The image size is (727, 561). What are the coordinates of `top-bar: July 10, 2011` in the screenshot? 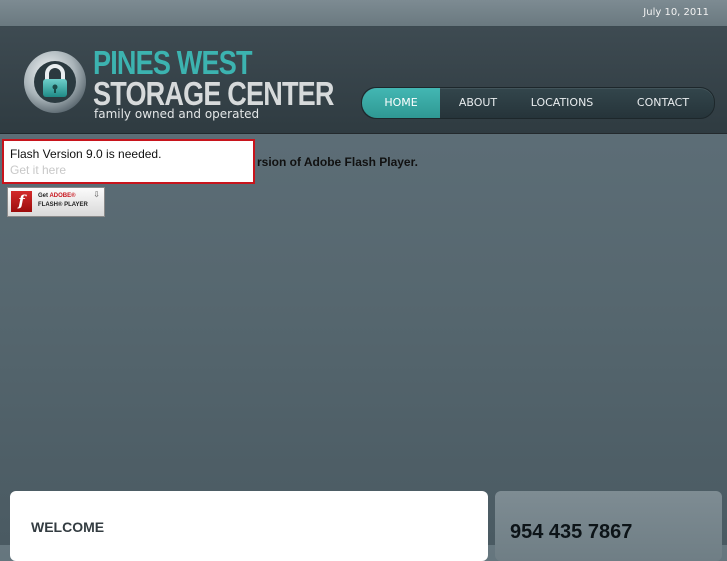 It's located at (363, 13).